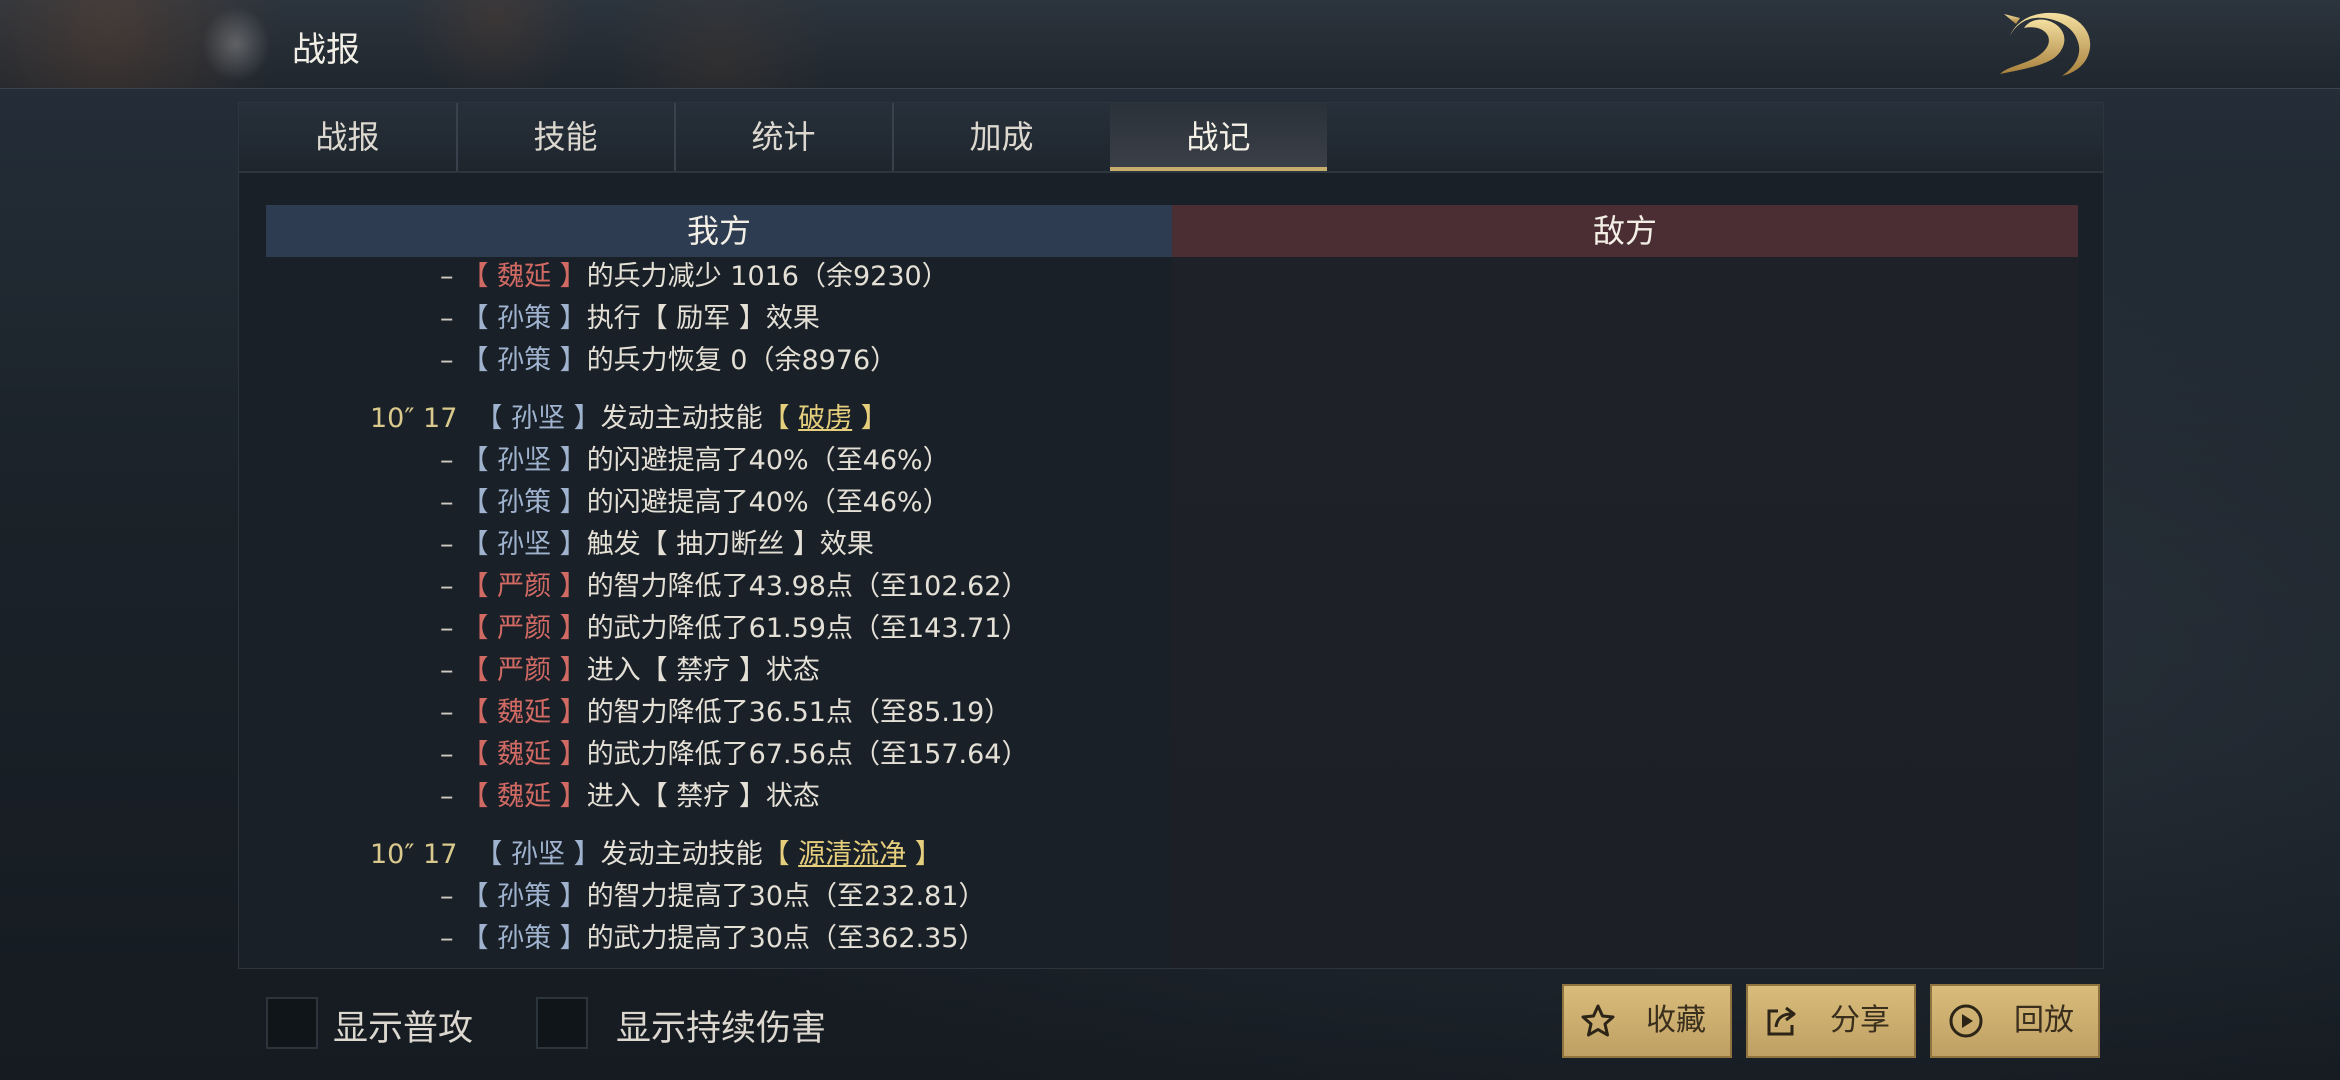 The image size is (2340, 1080). Describe the element at coordinates (1001, 137) in the screenshot. I see `tab-bonus: 加成` at that location.